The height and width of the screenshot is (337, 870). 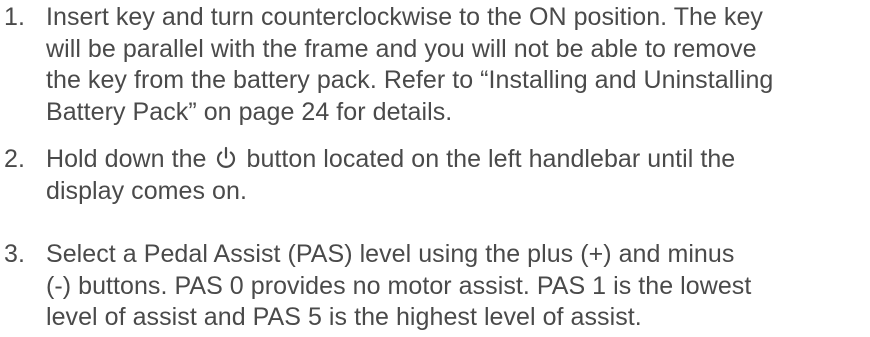 I want to click on step-number: 1., so click(x=14, y=17).